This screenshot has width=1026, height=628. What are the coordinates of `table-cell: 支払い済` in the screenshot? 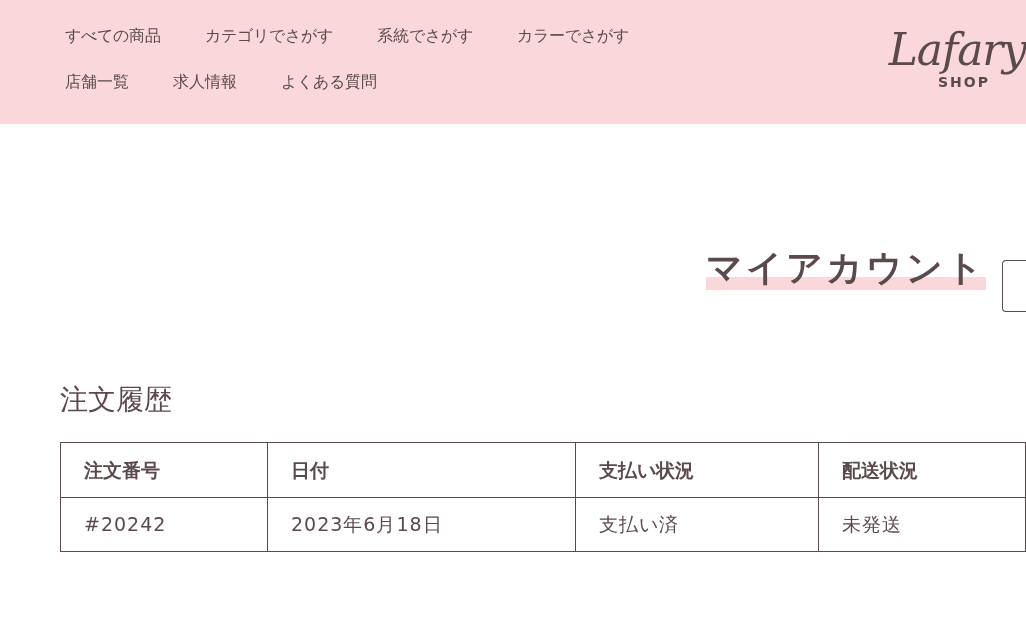 It's located at (697, 524).